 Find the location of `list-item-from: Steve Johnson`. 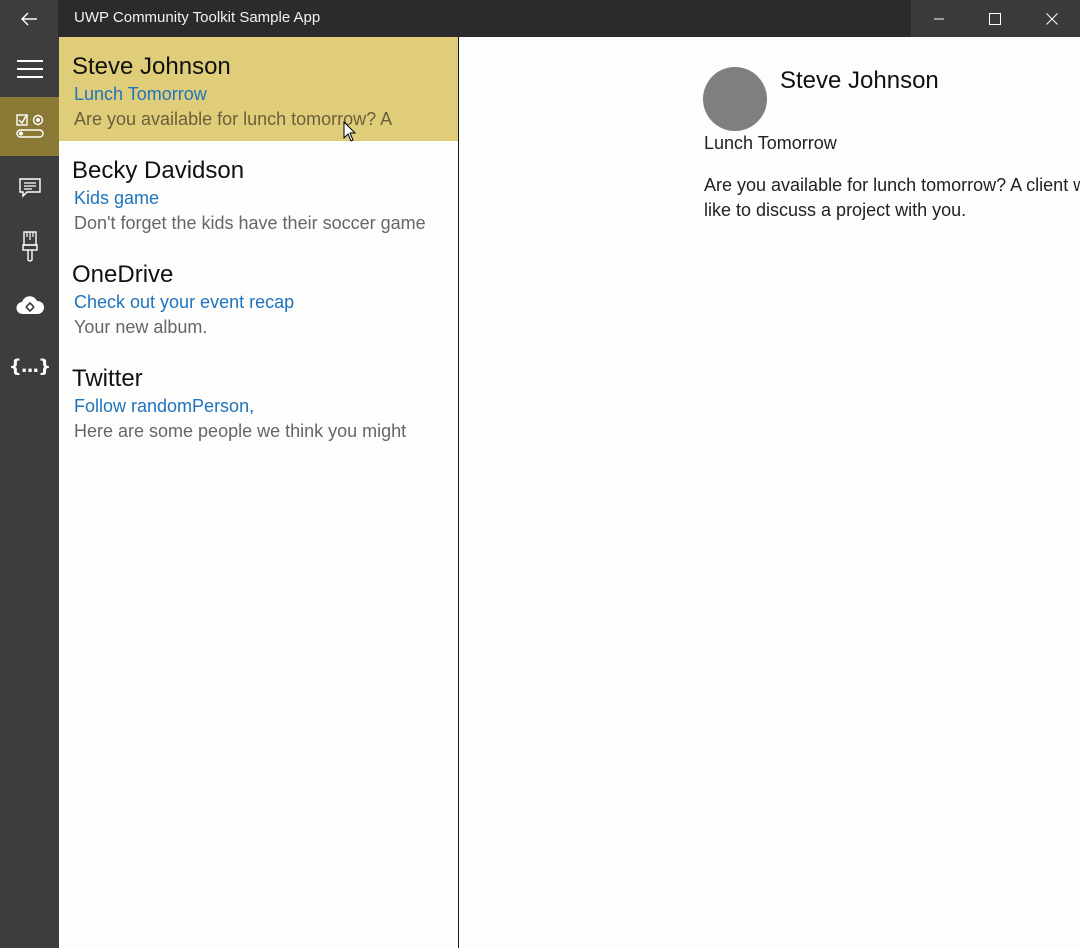

list-item-from: Steve Johnson is located at coordinates (151, 66).